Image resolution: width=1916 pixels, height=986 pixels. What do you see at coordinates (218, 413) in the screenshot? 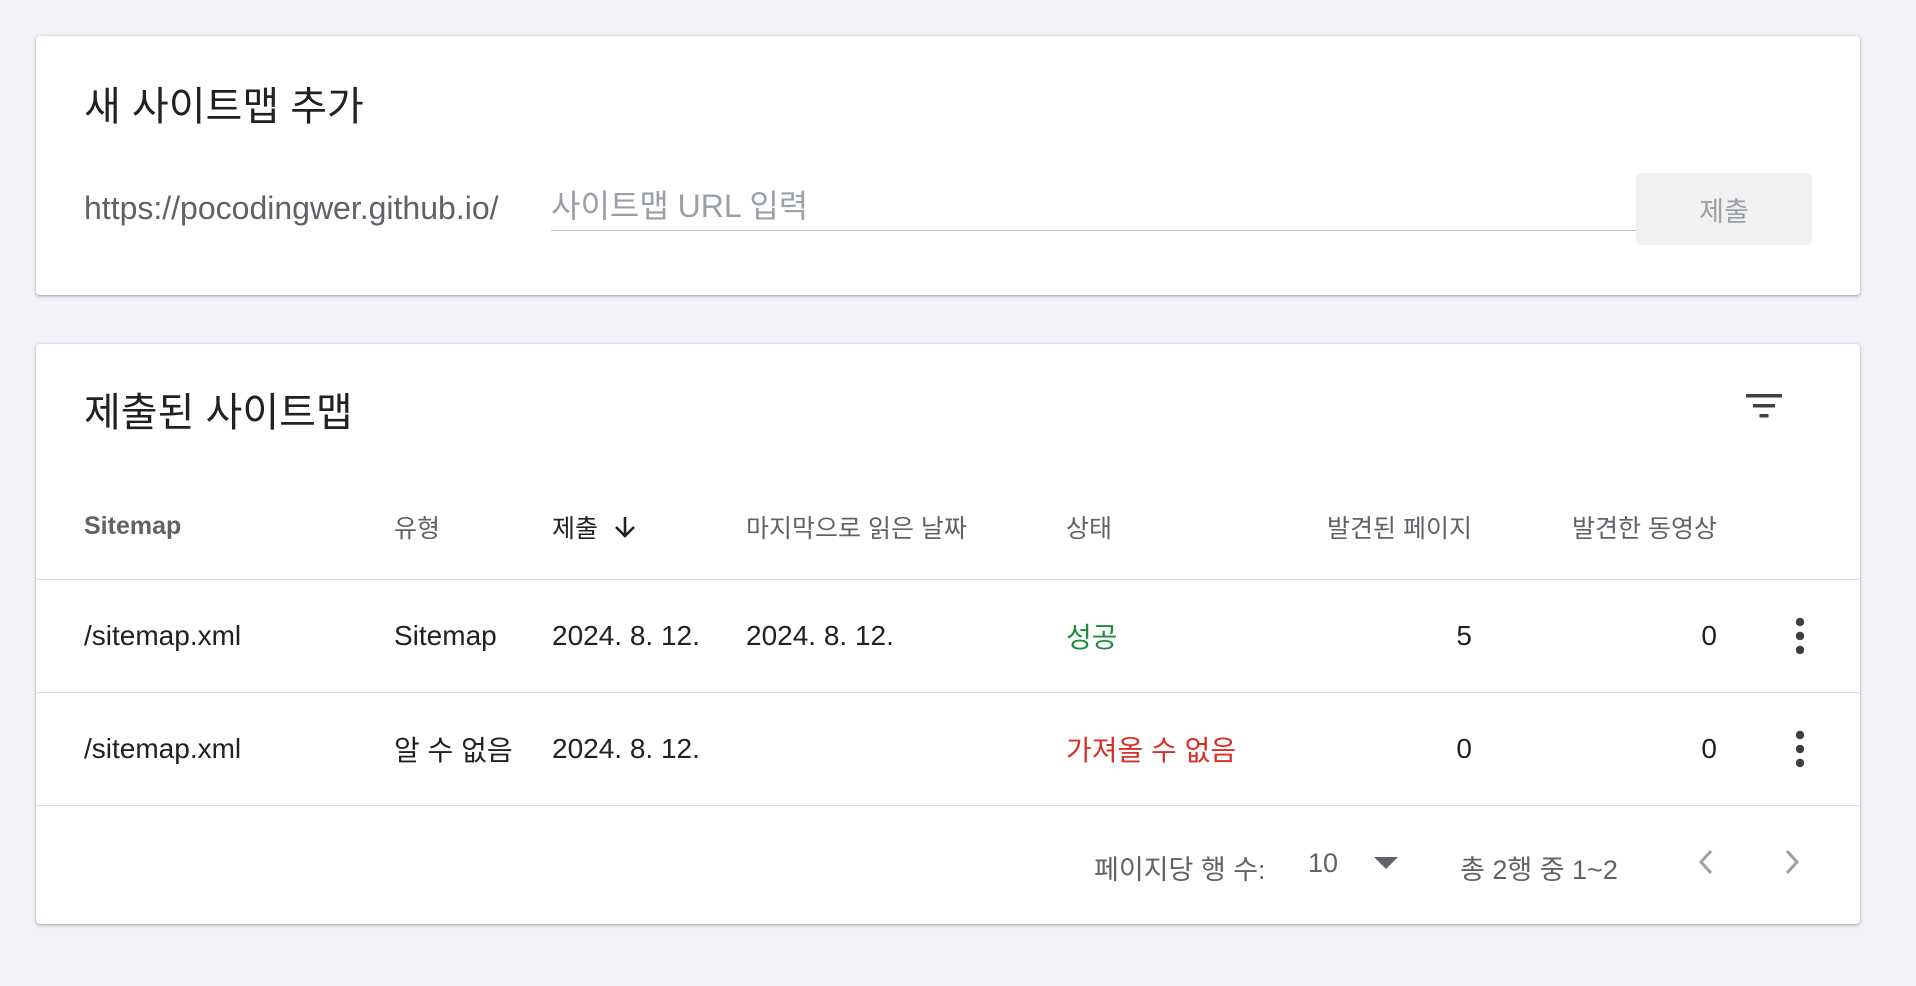
I see `submitted-sitemaps-title: 제출된 사이트맵` at bounding box center [218, 413].